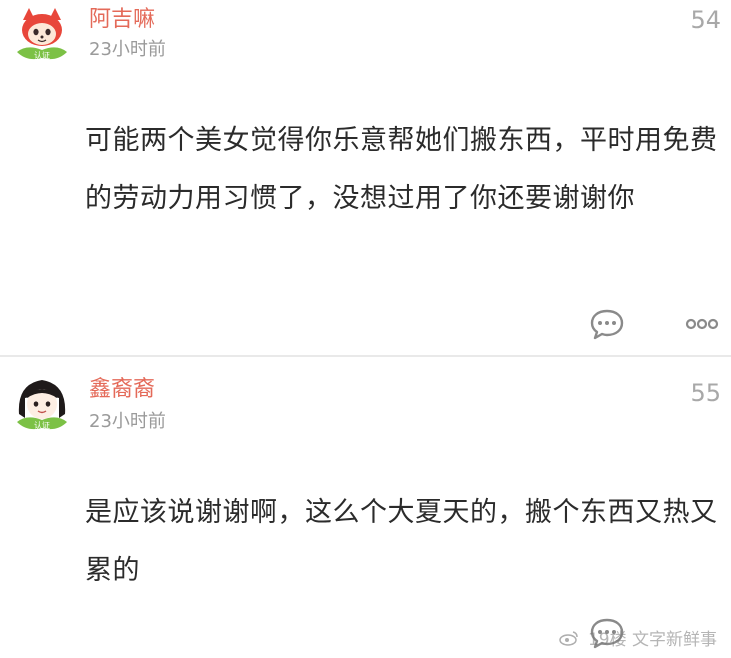  What do you see at coordinates (654, 325) in the screenshot?
I see `comment-actions` at bounding box center [654, 325].